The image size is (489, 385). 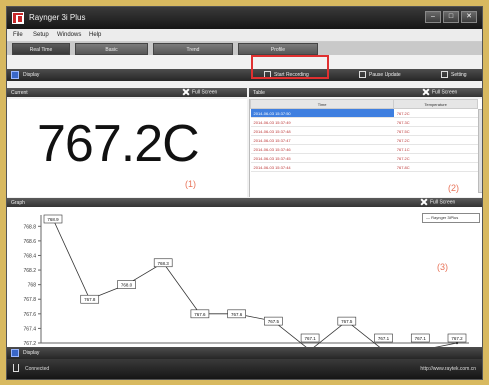 What do you see at coordinates (41, 49) in the screenshot?
I see `tab-real-time: Real Time` at bounding box center [41, 49].